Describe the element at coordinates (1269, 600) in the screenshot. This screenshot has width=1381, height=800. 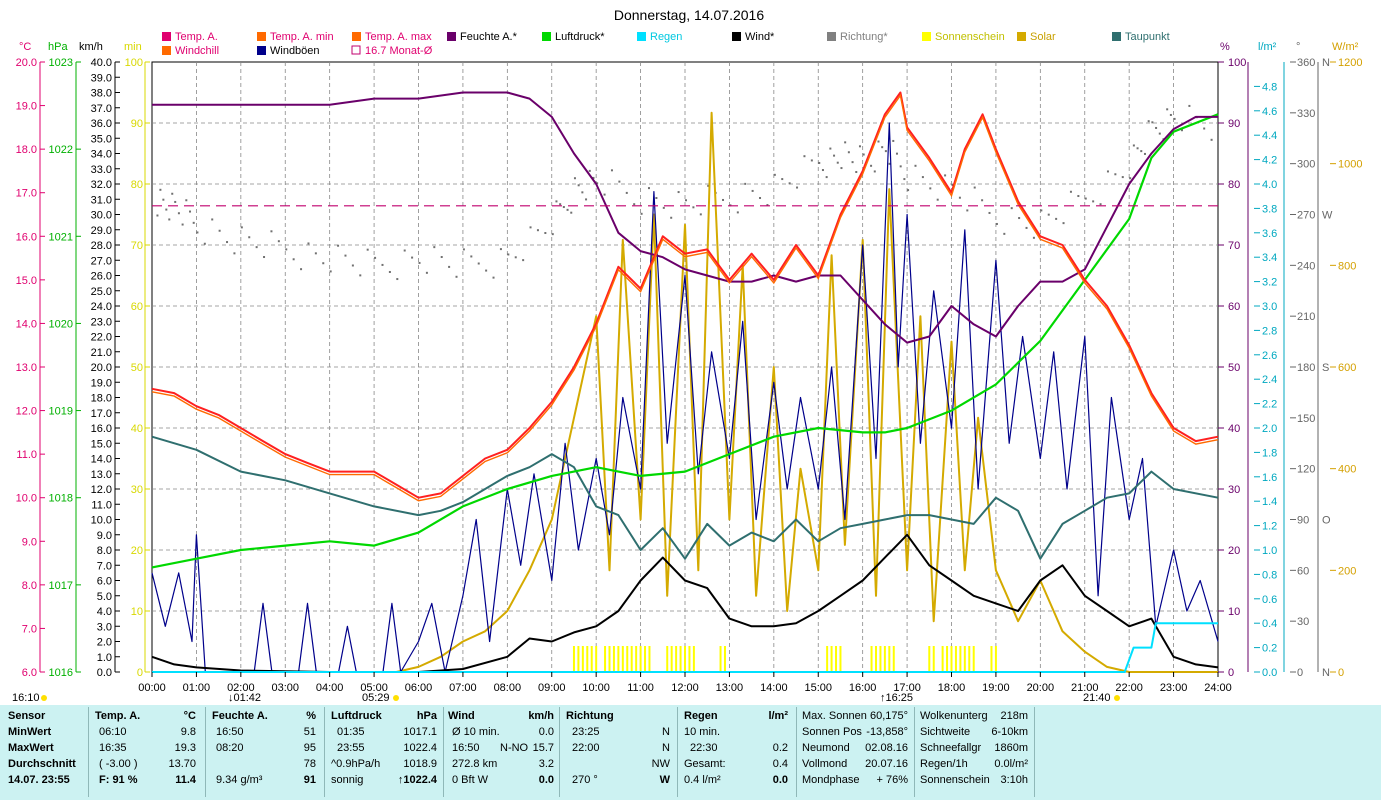
I see `tick-rain: 0.6` at that location.